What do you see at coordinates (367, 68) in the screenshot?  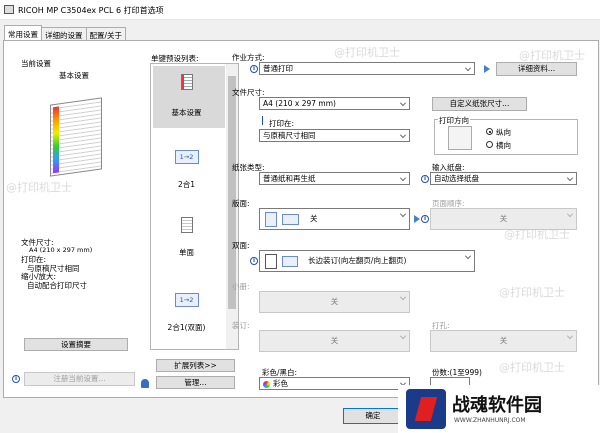 I see `job-type-select: 普通打印` at bounding box center [367, 68].